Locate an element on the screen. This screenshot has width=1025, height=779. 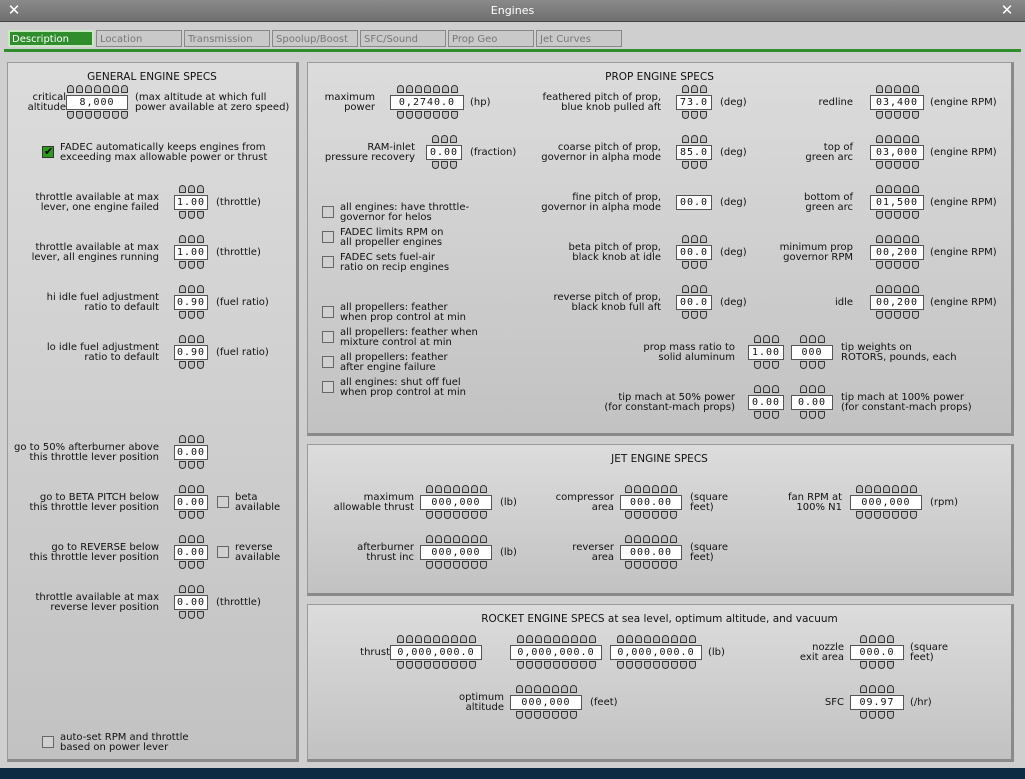
close-icon: ✕ is located at coordinates (1007, 10).